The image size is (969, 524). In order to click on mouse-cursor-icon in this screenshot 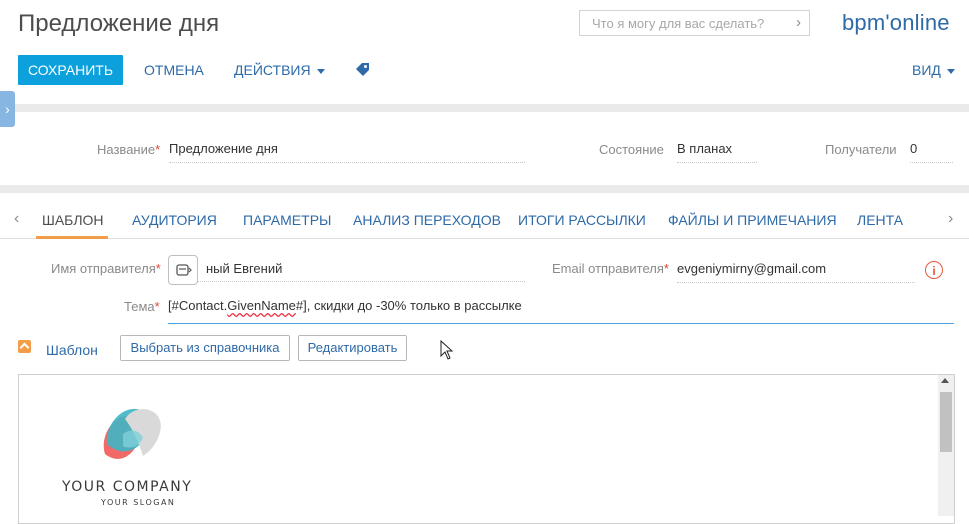, I will do `click(447, 352)`.